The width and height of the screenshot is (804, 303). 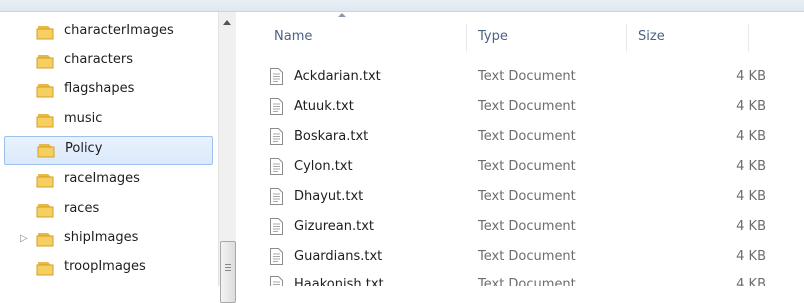 What do you see at coordinates (82, 208) in the screenshot?
I see `nav-item-label: races` at bounding box center [82, 208].